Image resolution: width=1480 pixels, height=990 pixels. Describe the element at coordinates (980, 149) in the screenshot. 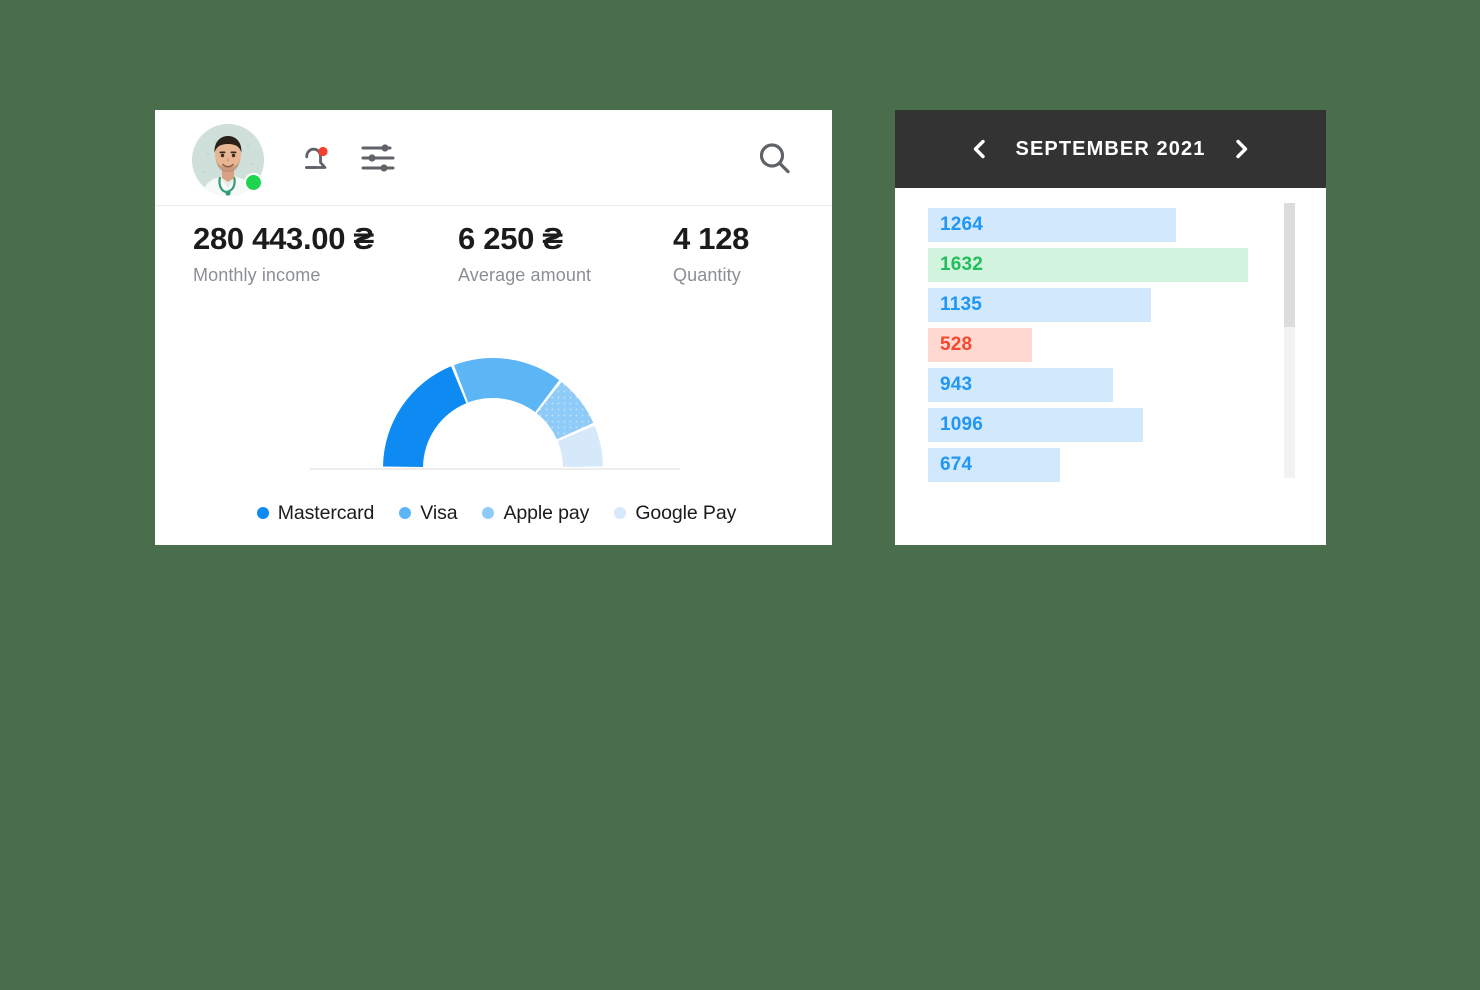

I see `chevron-left-icon` at that location.